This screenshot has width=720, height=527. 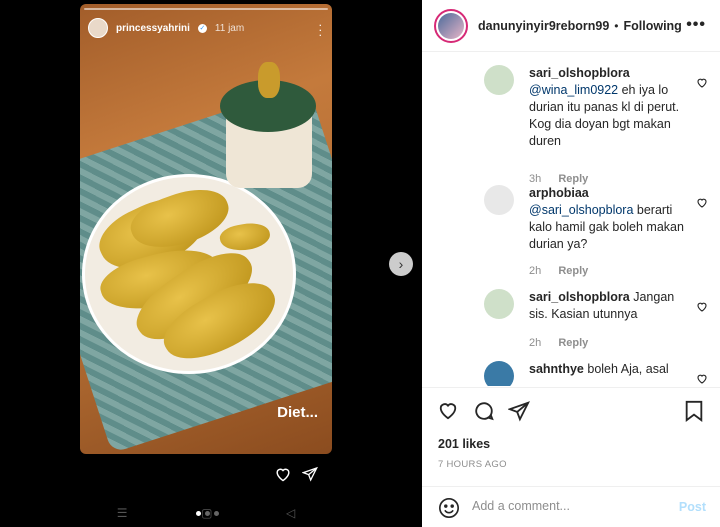 I want to click on likes-count: 201 likes, so click(x=464, y=444).